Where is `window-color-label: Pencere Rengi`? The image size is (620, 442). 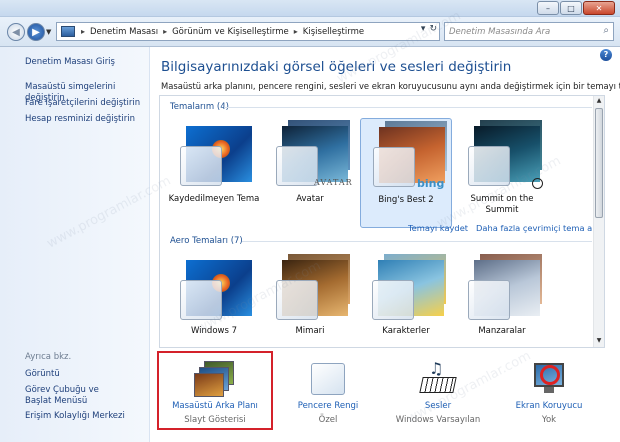 window-color-label: Pencere Rengi is located at coordinates (328, 406).